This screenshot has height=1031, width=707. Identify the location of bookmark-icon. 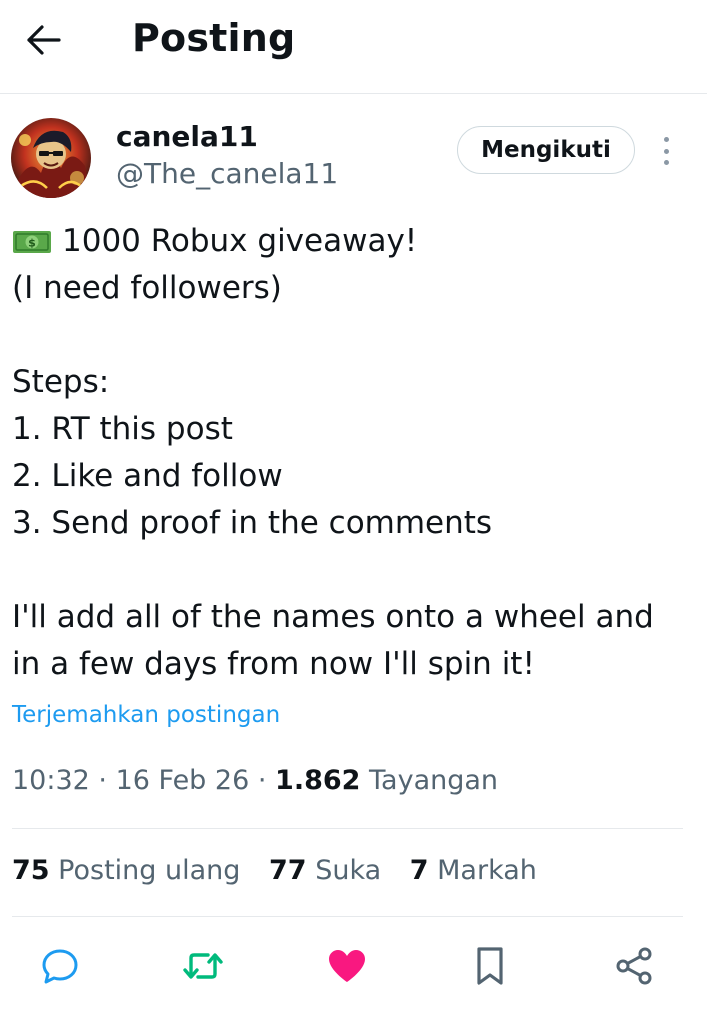
(490, 966).